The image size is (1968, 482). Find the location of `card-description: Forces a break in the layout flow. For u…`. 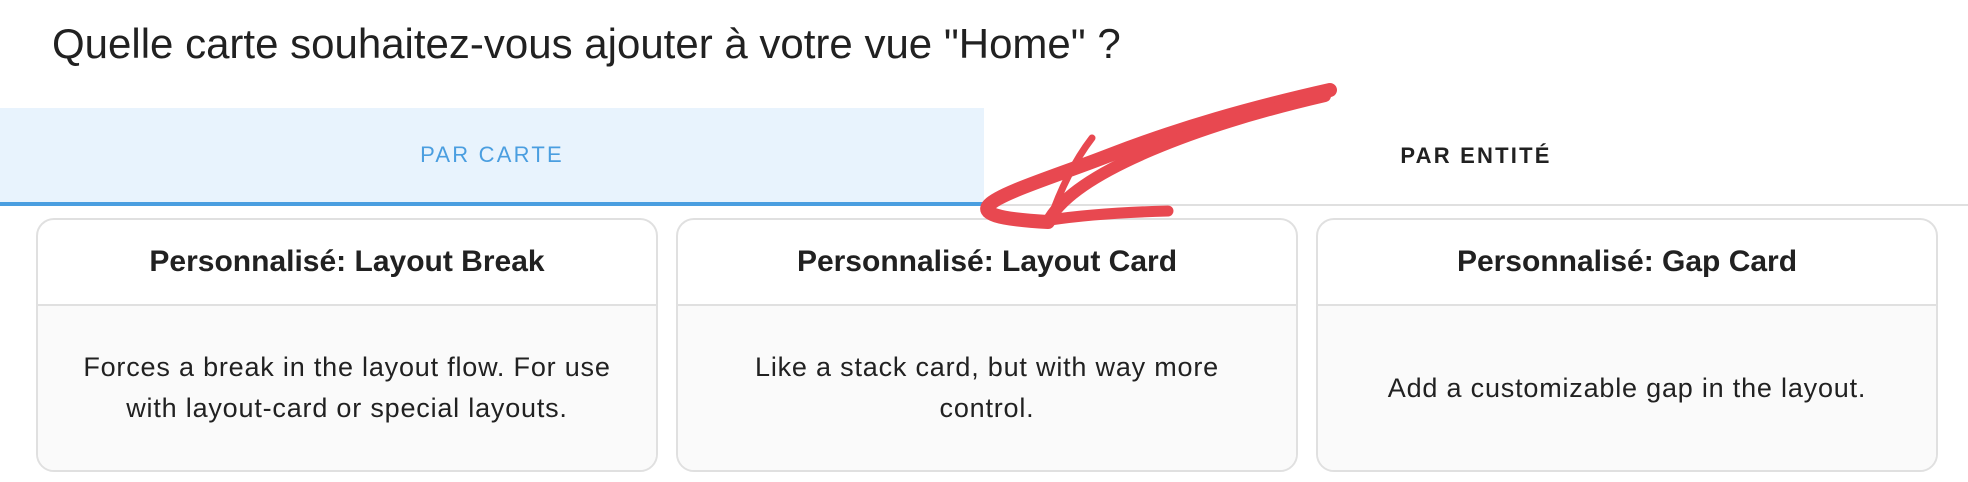

card-description: Forces a break in the layout flow. For u… is located at coordinates (347, 388).